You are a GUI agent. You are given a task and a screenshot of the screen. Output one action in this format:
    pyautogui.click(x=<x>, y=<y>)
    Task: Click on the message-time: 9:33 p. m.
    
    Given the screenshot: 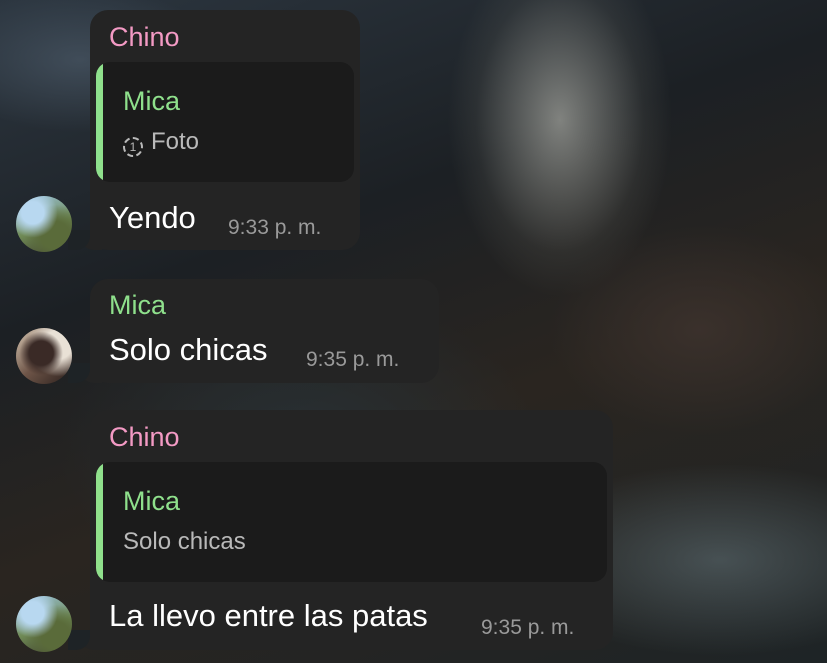 What is the action you would take?
    pyautogui.click(x=275, y=227)
    